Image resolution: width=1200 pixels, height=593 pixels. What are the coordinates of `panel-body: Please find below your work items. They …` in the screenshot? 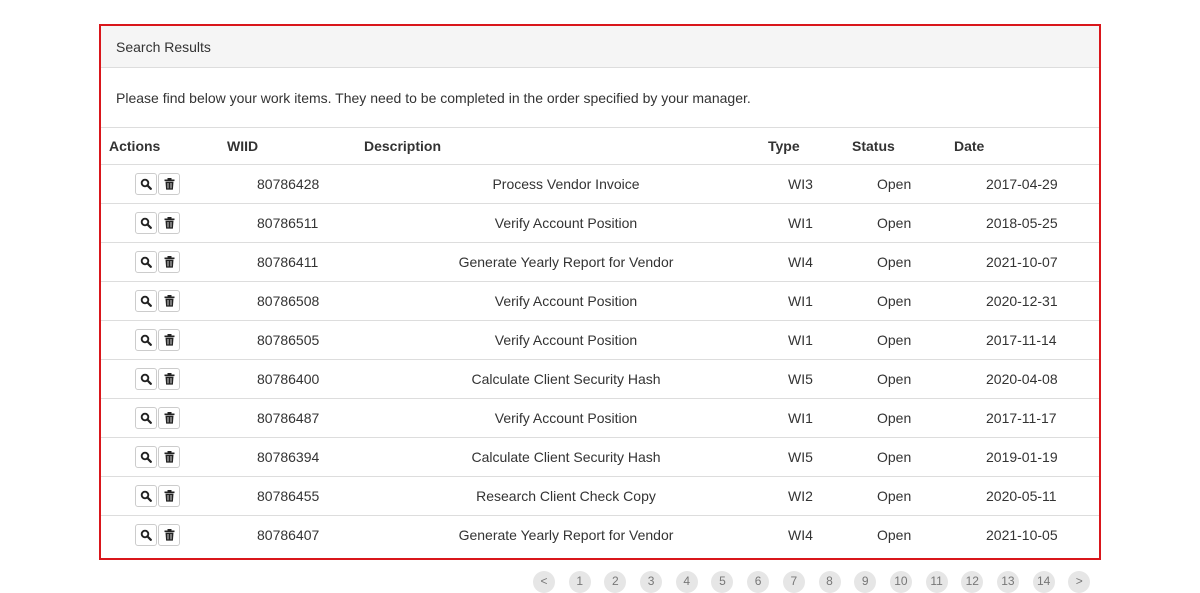 It's located at (600, 98).